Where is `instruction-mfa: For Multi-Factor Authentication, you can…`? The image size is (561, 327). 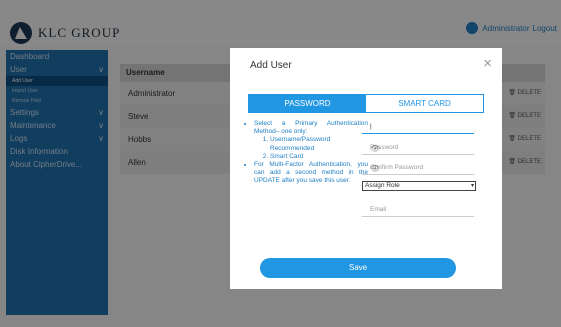 instruction-mfa: For Multi-Factor Authentication, you can… is located at coordinates (311, 173).